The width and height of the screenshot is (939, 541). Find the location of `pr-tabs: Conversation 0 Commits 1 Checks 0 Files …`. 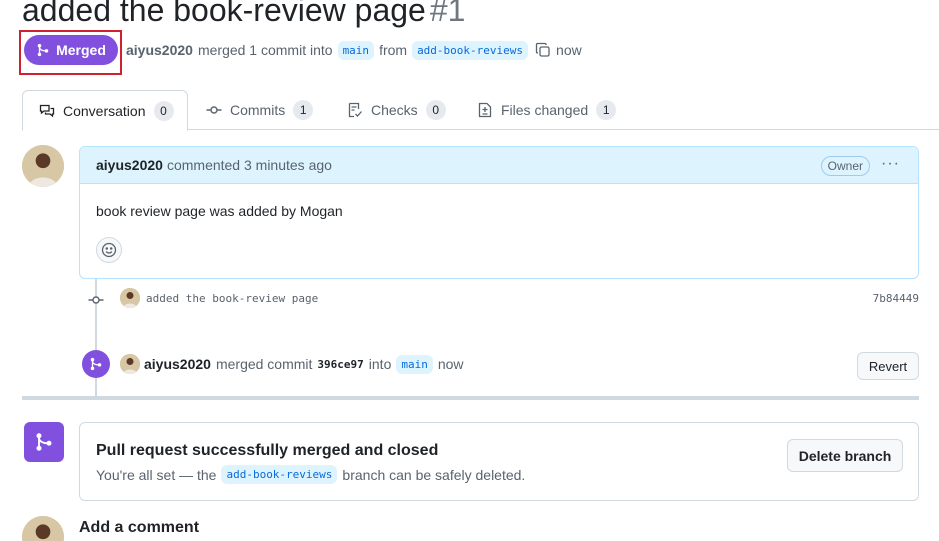

pr-tabs: Conversation 0 Commits 1 Checks 0 Files … is located at coordinates (480, 110).